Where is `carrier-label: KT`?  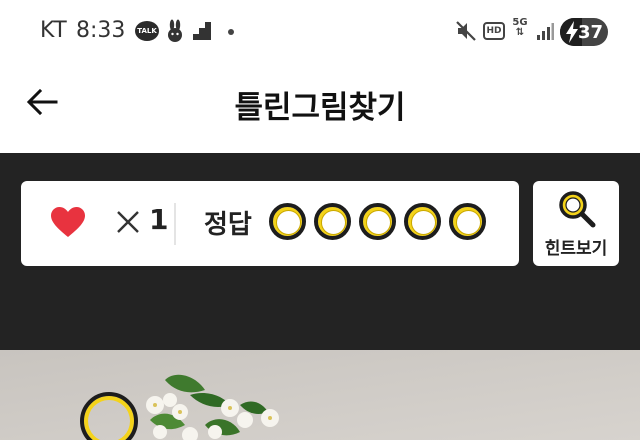
carrier-label: KT is located at coordinates (54, 30).